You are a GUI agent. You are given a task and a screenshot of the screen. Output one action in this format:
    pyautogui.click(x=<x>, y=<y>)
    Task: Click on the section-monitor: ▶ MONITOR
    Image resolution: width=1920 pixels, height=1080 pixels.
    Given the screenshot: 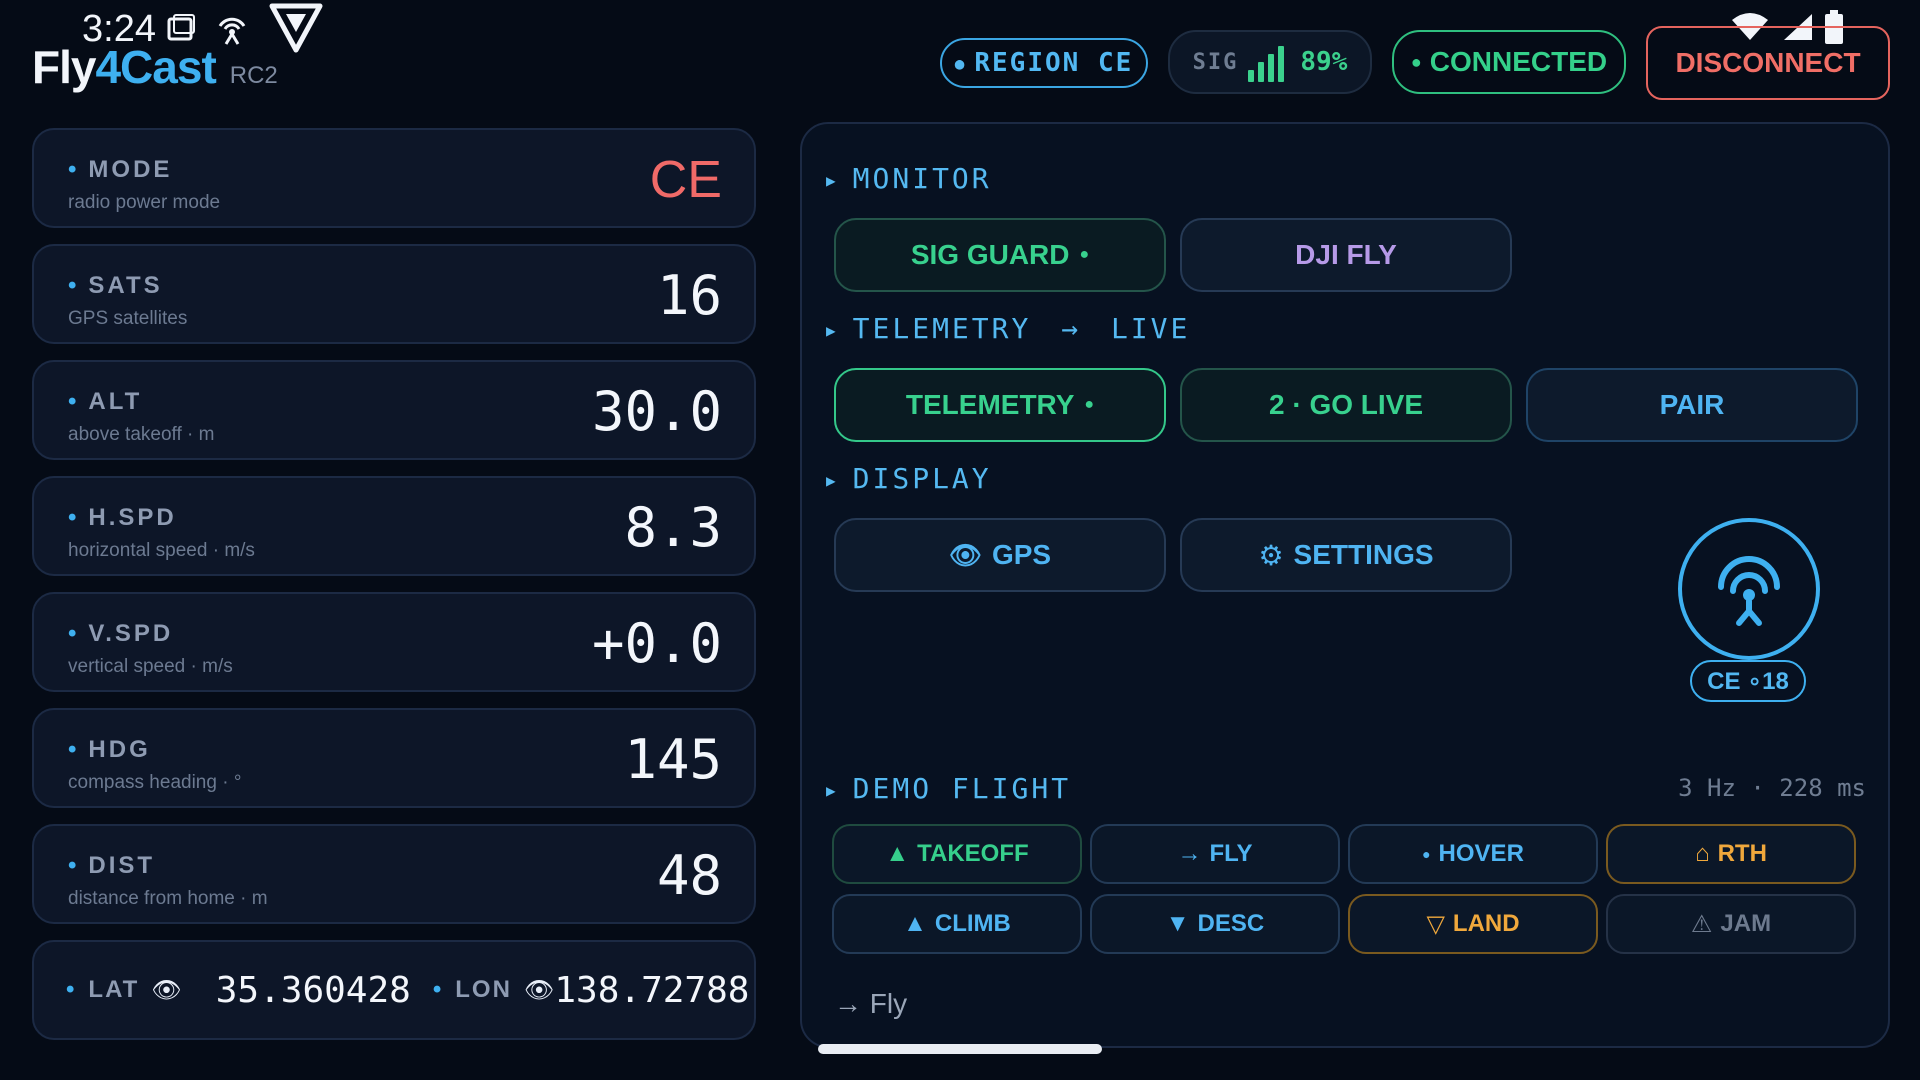 What is the action you would take?
    pyautogui.click(x=909, y=178)
    